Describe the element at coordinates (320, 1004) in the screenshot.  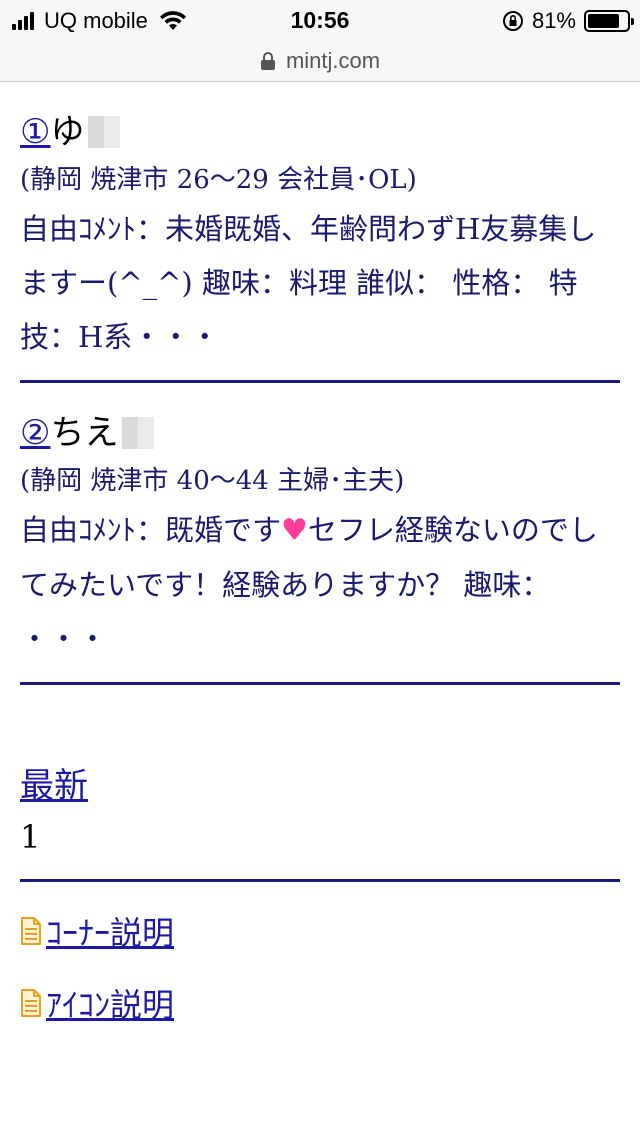
I see `footer-item-icon: ｱｲｺﾝ説明` at that location.